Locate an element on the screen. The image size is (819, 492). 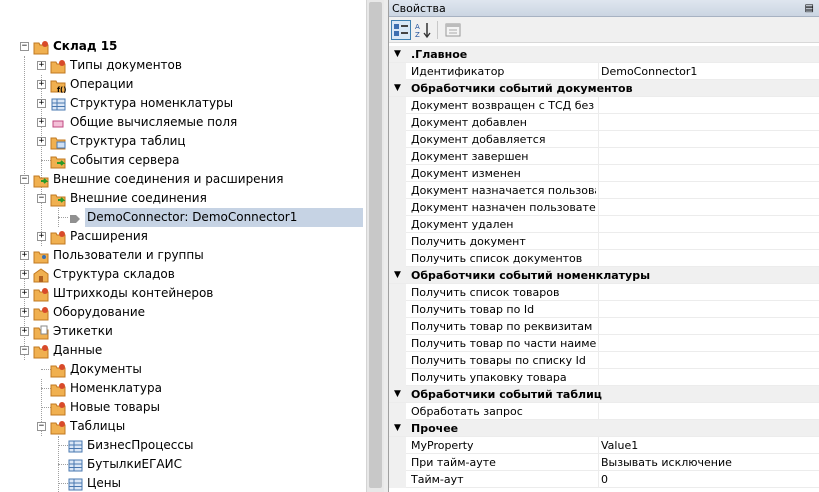
folder-connect-icon is located at coordinates (41, 180).